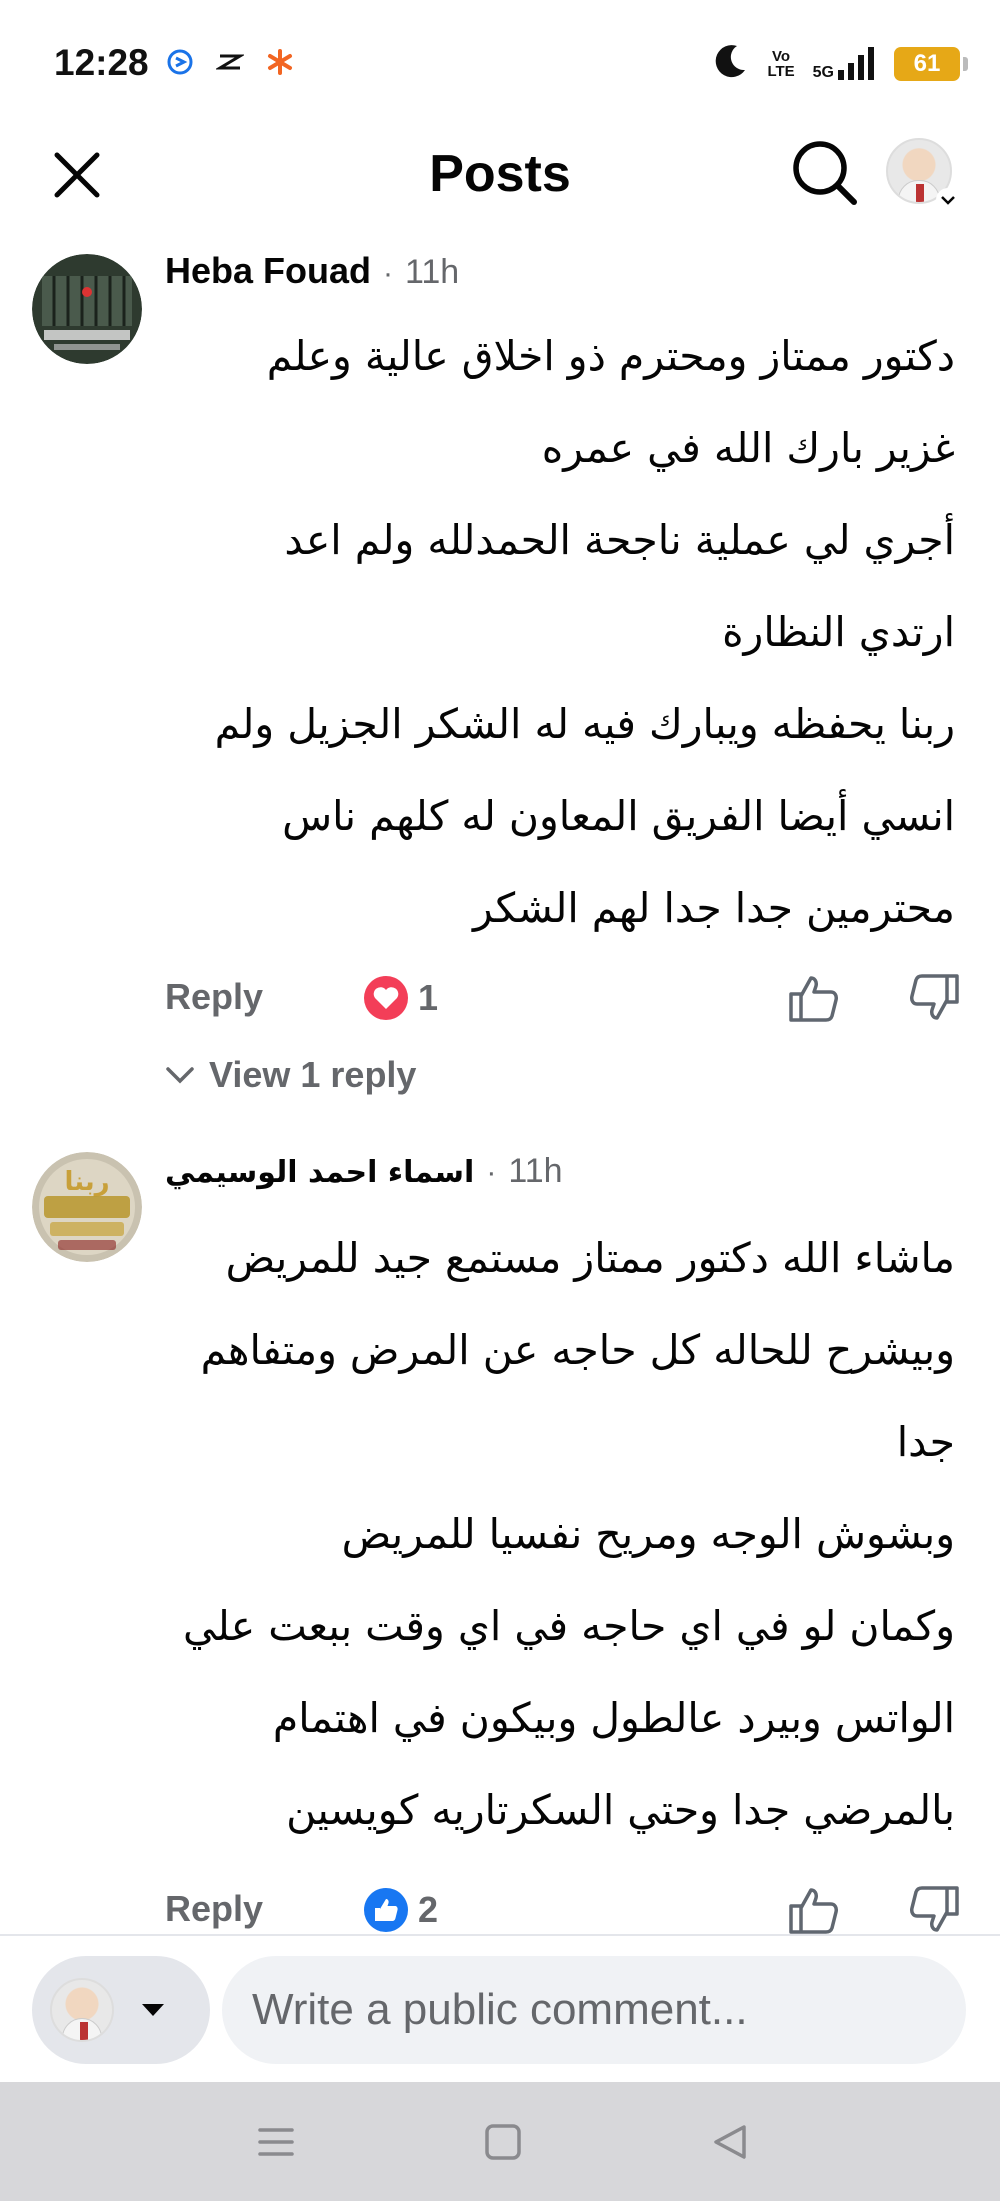  Describe the element at coordinates (500, 175) in the screenshot. I see `top-app-bar: Posts` at that location.